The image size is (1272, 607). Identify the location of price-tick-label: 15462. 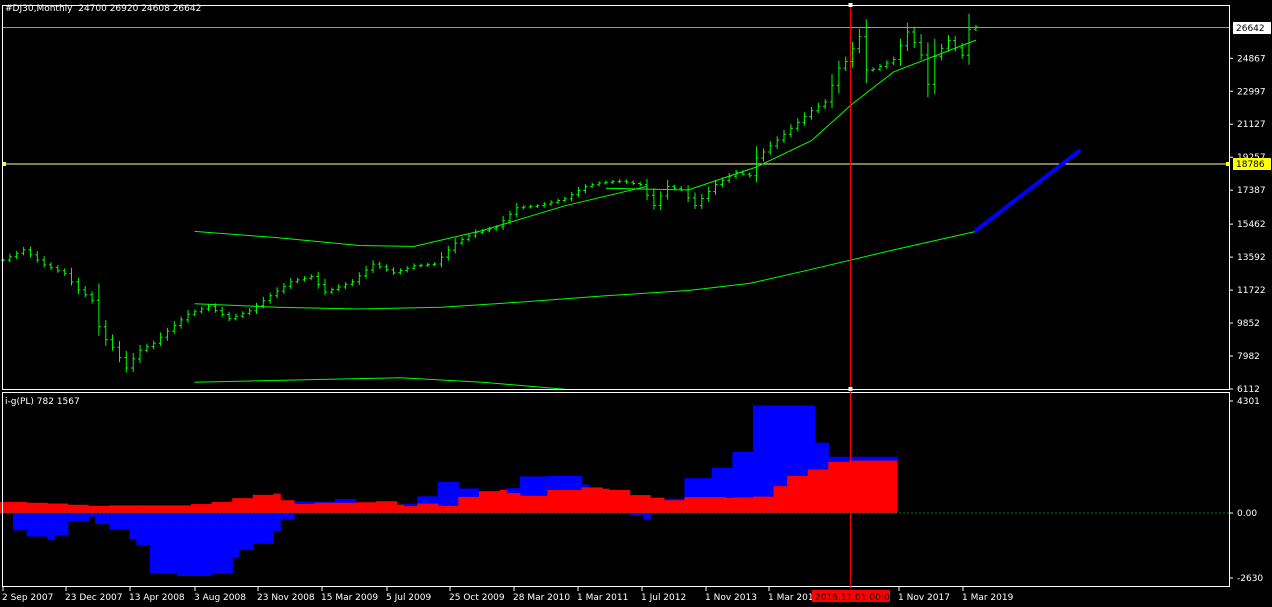
(1251, 225).